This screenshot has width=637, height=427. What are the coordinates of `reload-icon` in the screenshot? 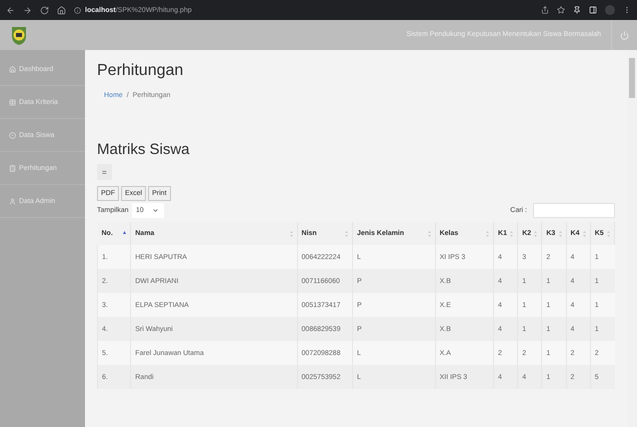 It's located at (44, 10).